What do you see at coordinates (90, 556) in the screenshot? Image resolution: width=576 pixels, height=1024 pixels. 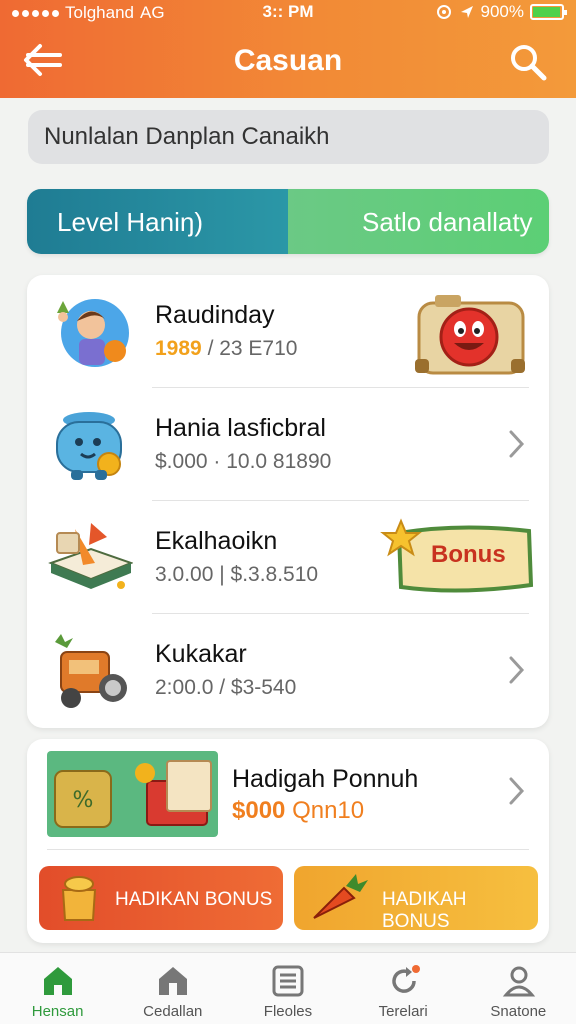 I see `book-megaphone-icon` at bounding box center [90, 556].